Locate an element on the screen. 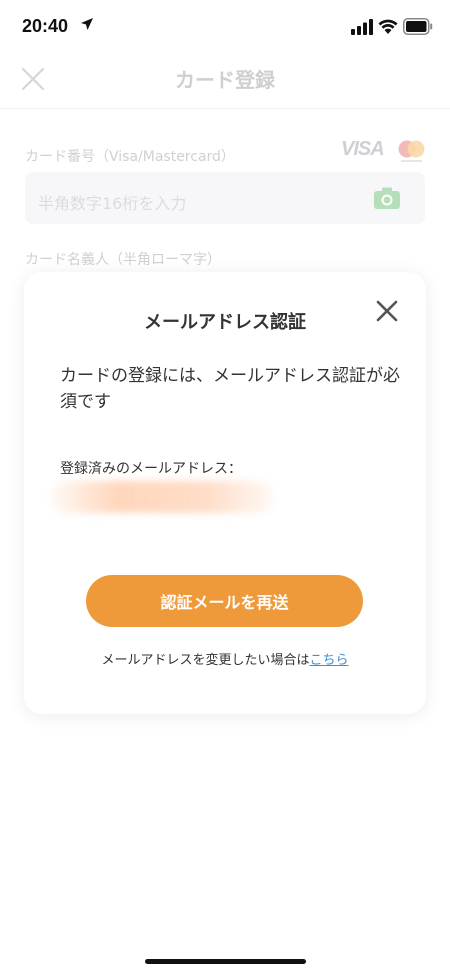 The width and height of the screenshot is (450, 974). change-email-note: メールアドレスを変更したい場合はこちら is located at coordinates (225, 658).